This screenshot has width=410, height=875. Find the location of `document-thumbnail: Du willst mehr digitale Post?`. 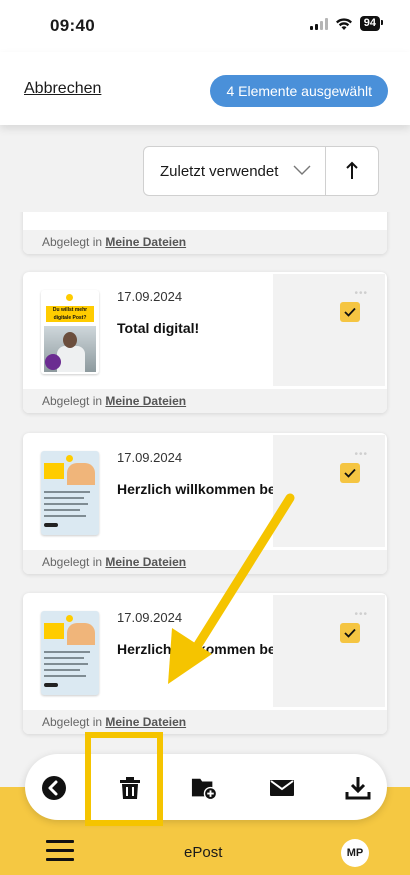

document-thumbnail: Du willst mehr digitale Post? is located at coordinates (70, 332).